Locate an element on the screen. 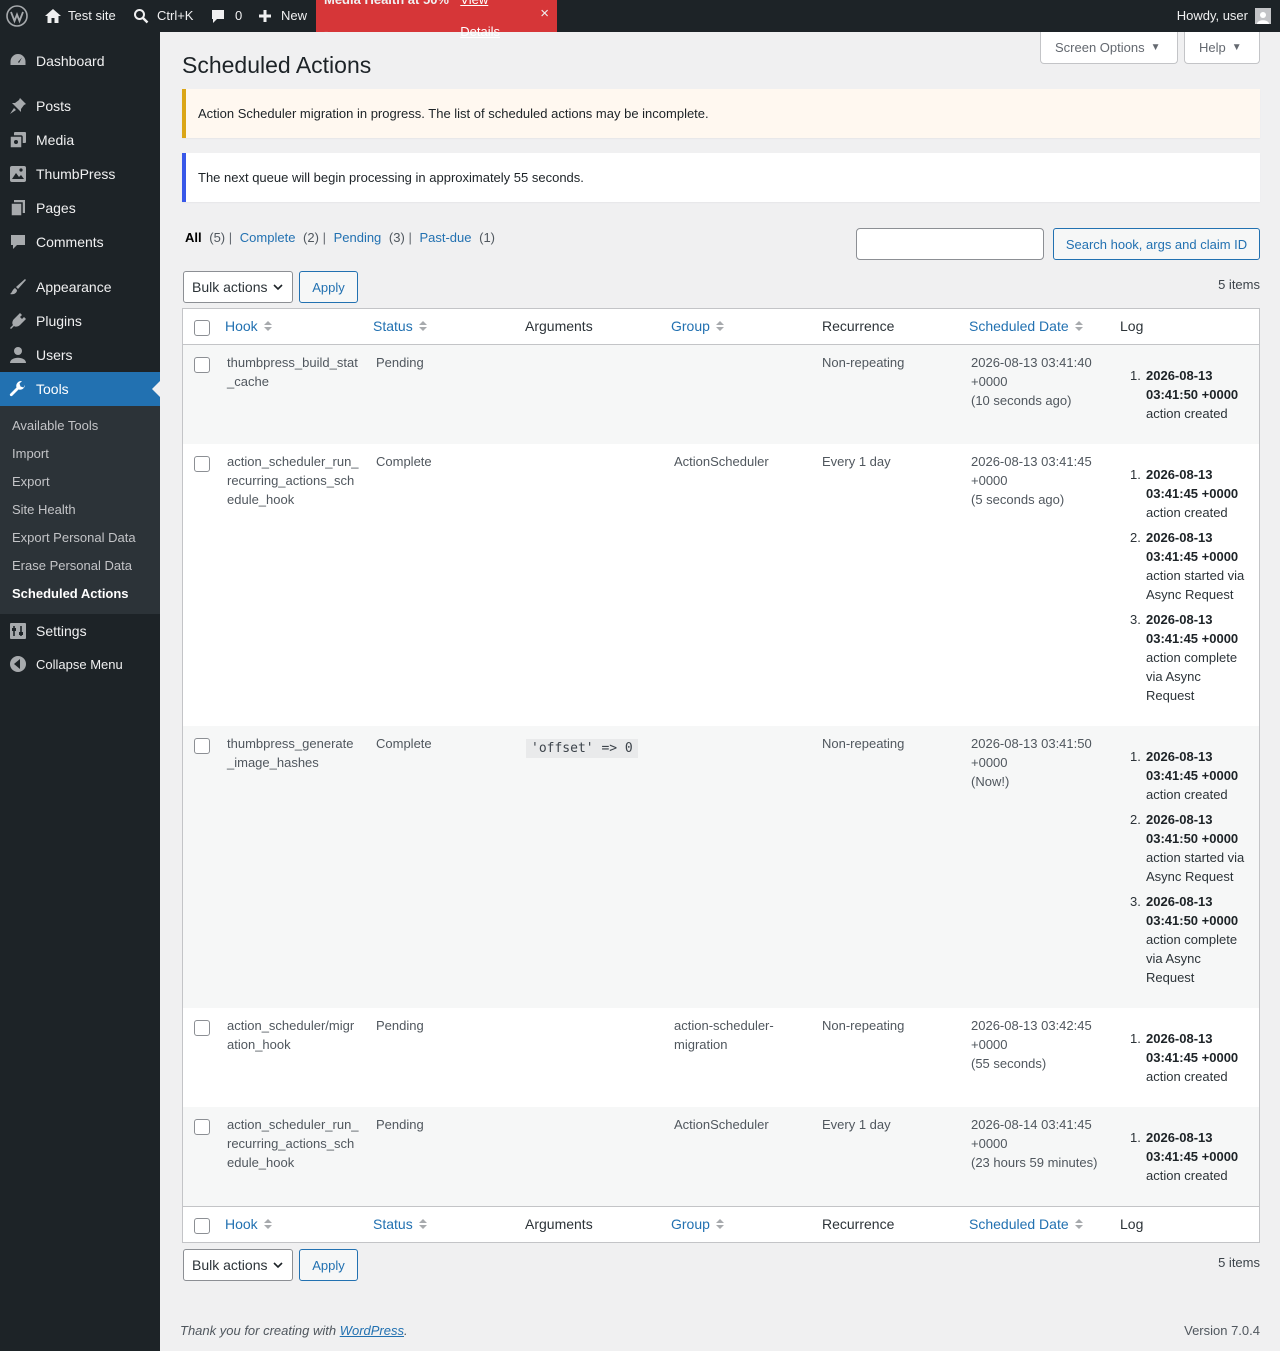 The width and height of the screenshot is (1280, 1351). status-value: Pending is located at coordinates (400, 362).